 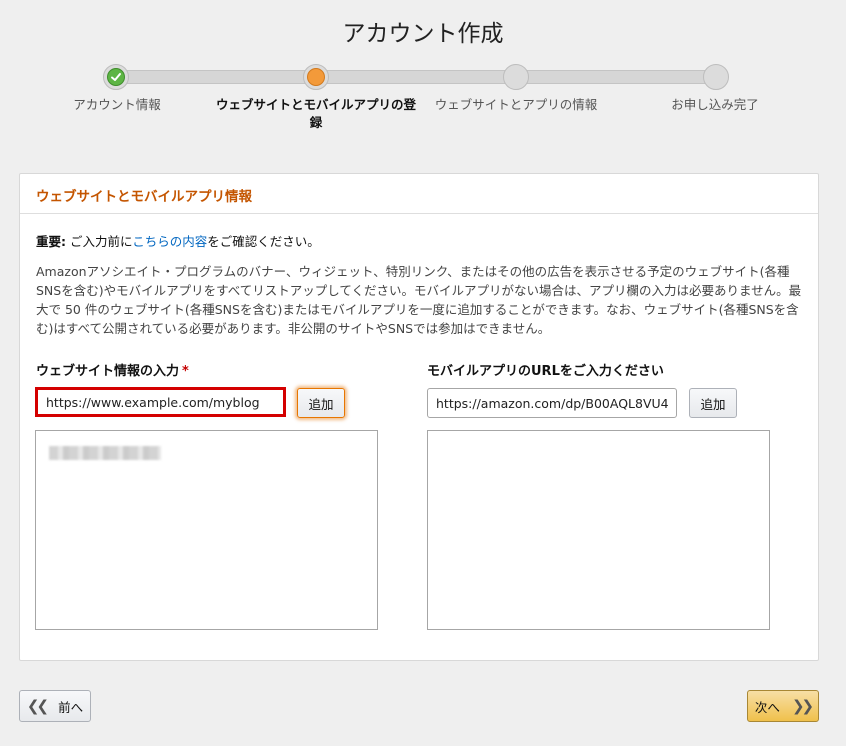 What do you see at coordinates (416, 77) in the screenshot?
I see `stepper-track` at bounding box center [416, 77].